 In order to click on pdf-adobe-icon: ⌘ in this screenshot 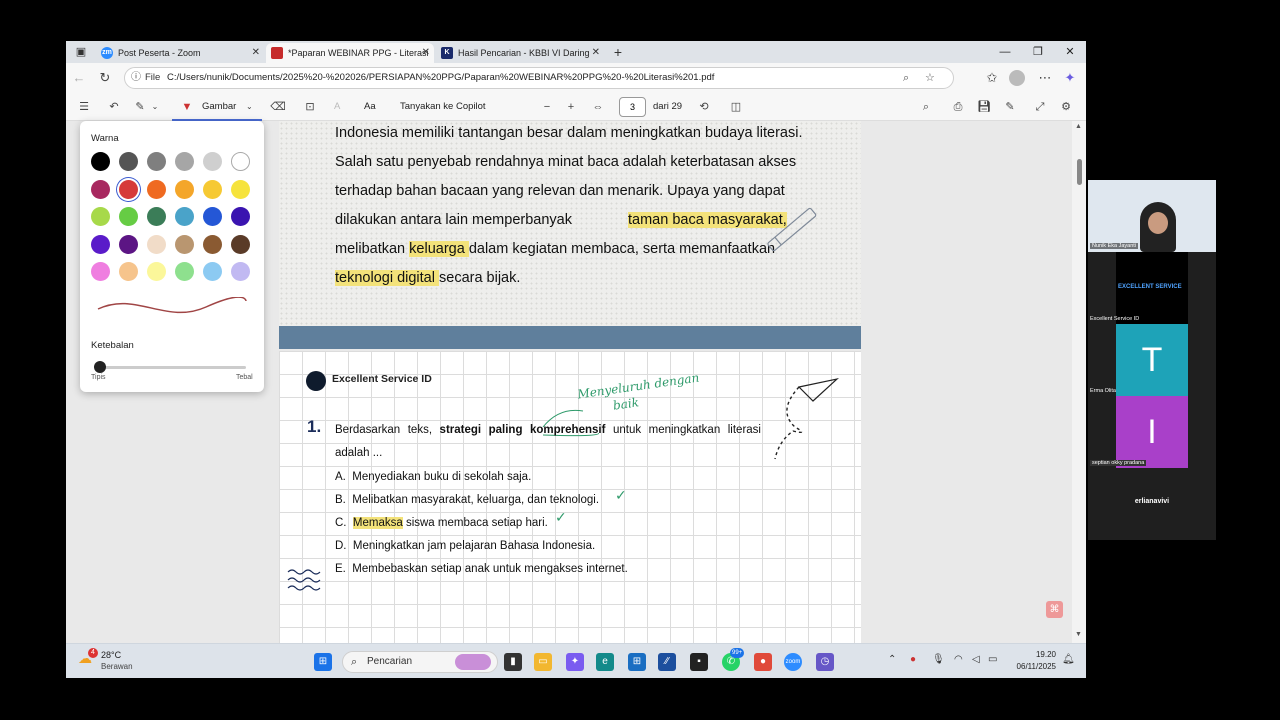, I will do `click(1054, 609)`.